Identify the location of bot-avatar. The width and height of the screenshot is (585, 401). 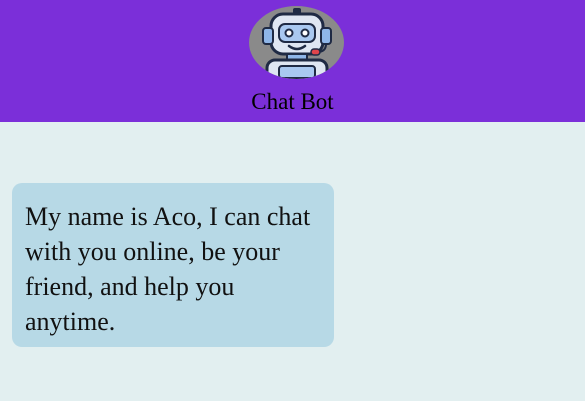
(296, 42).